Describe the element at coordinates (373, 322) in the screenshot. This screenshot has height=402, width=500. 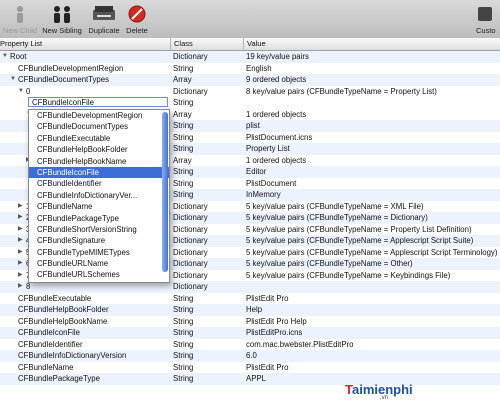
I see `row-value: PlistEdit Pro Help` at that location.